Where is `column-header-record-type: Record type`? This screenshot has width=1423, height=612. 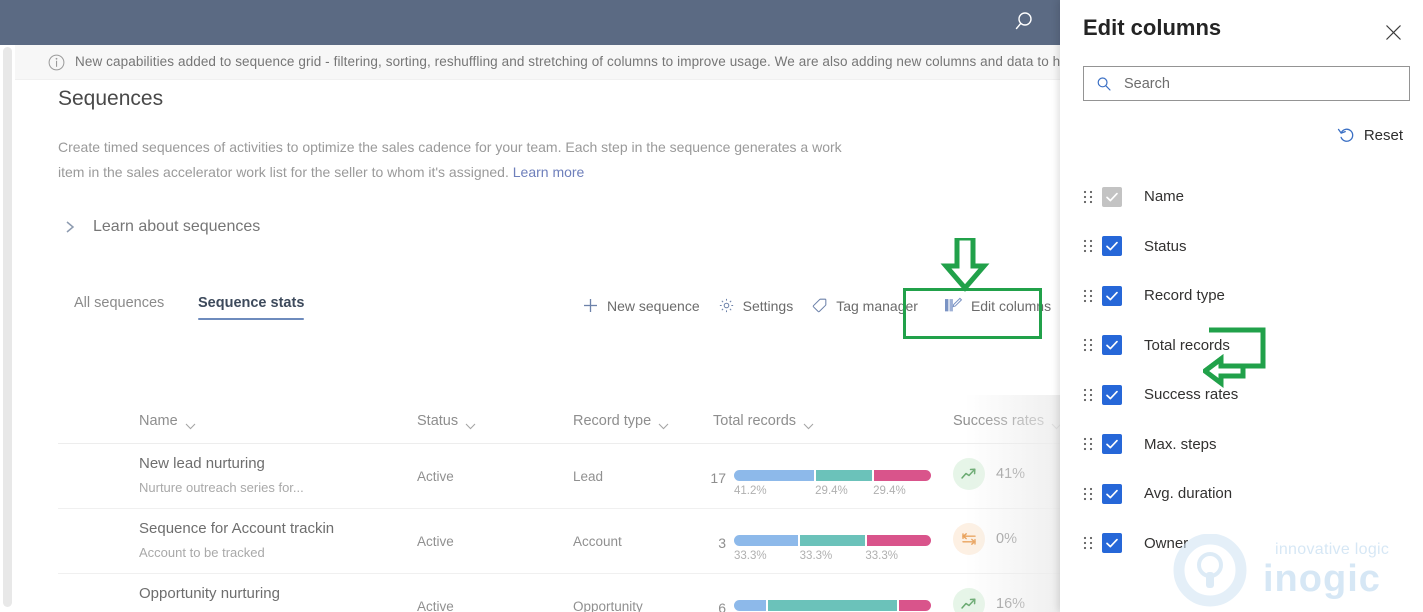
column-header-record-type: Record type is located at coordinates (621, 421).